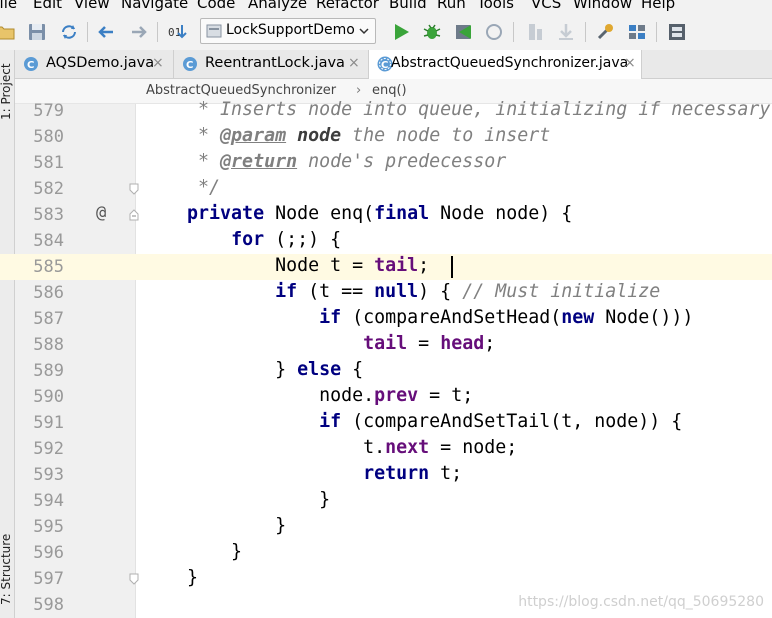  What do you see at coordinates (48, 449) in the screenshot?
I see `line-number: 592` at bounding box center [48, 449].